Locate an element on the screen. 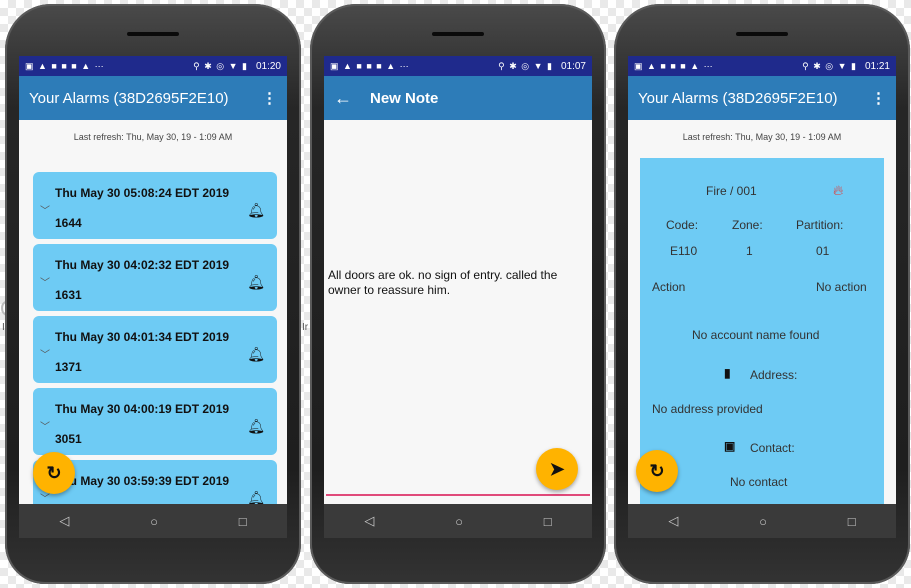 This screenshot has height=588, width=911. alarm-card: ﹀ Thu May 30 04:00:19 EDT 2019 3051 🔔︎ is located at coordinates (155, 421).